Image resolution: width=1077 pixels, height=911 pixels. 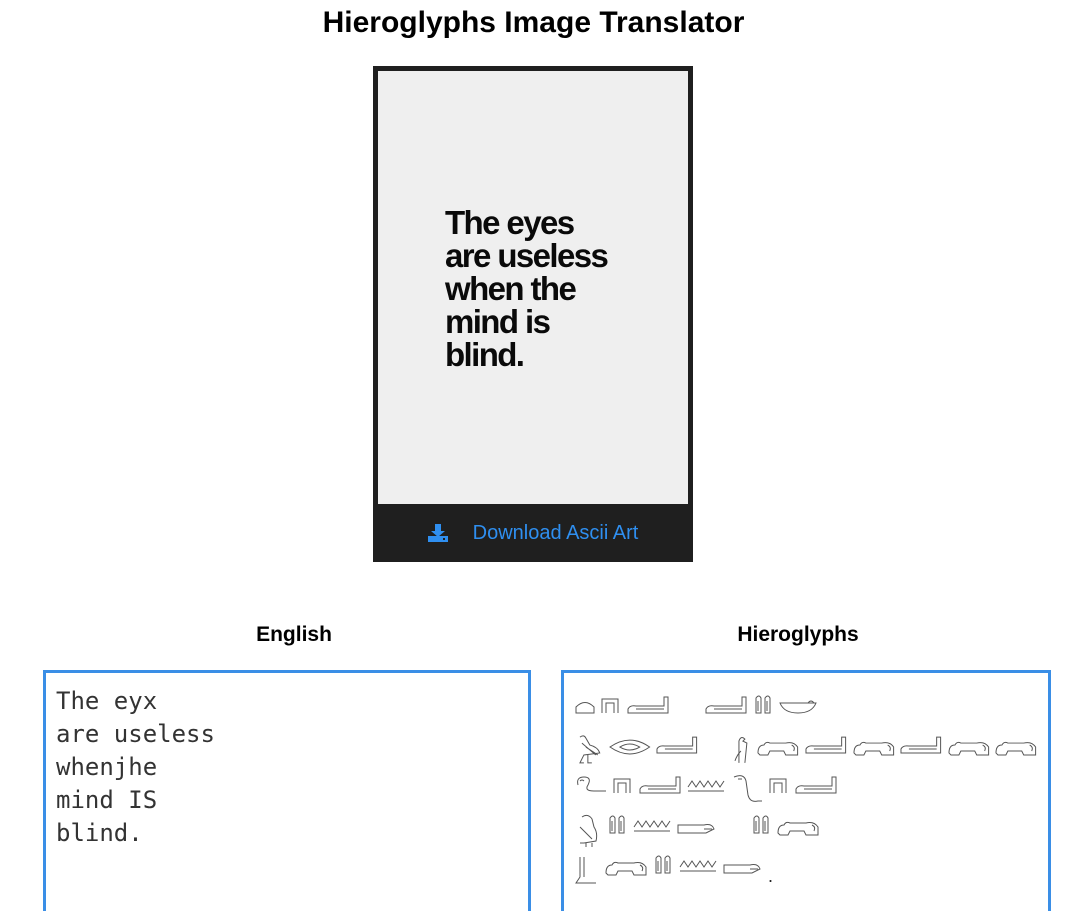 What do you see at coordinates (591, 784) in the screenshot?
I see `rope-glyph` at bounding box center [591, 784].